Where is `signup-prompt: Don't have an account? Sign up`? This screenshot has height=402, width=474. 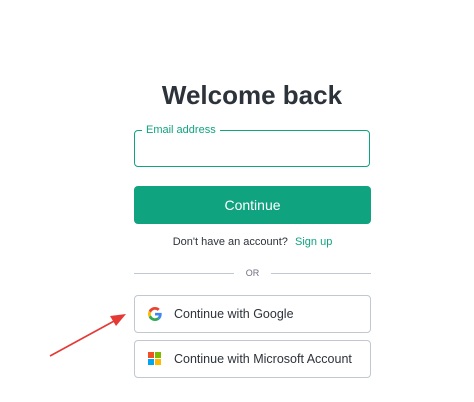 signup-prompt: Don't have an account? Sign up is located at coordinates (252, 242).